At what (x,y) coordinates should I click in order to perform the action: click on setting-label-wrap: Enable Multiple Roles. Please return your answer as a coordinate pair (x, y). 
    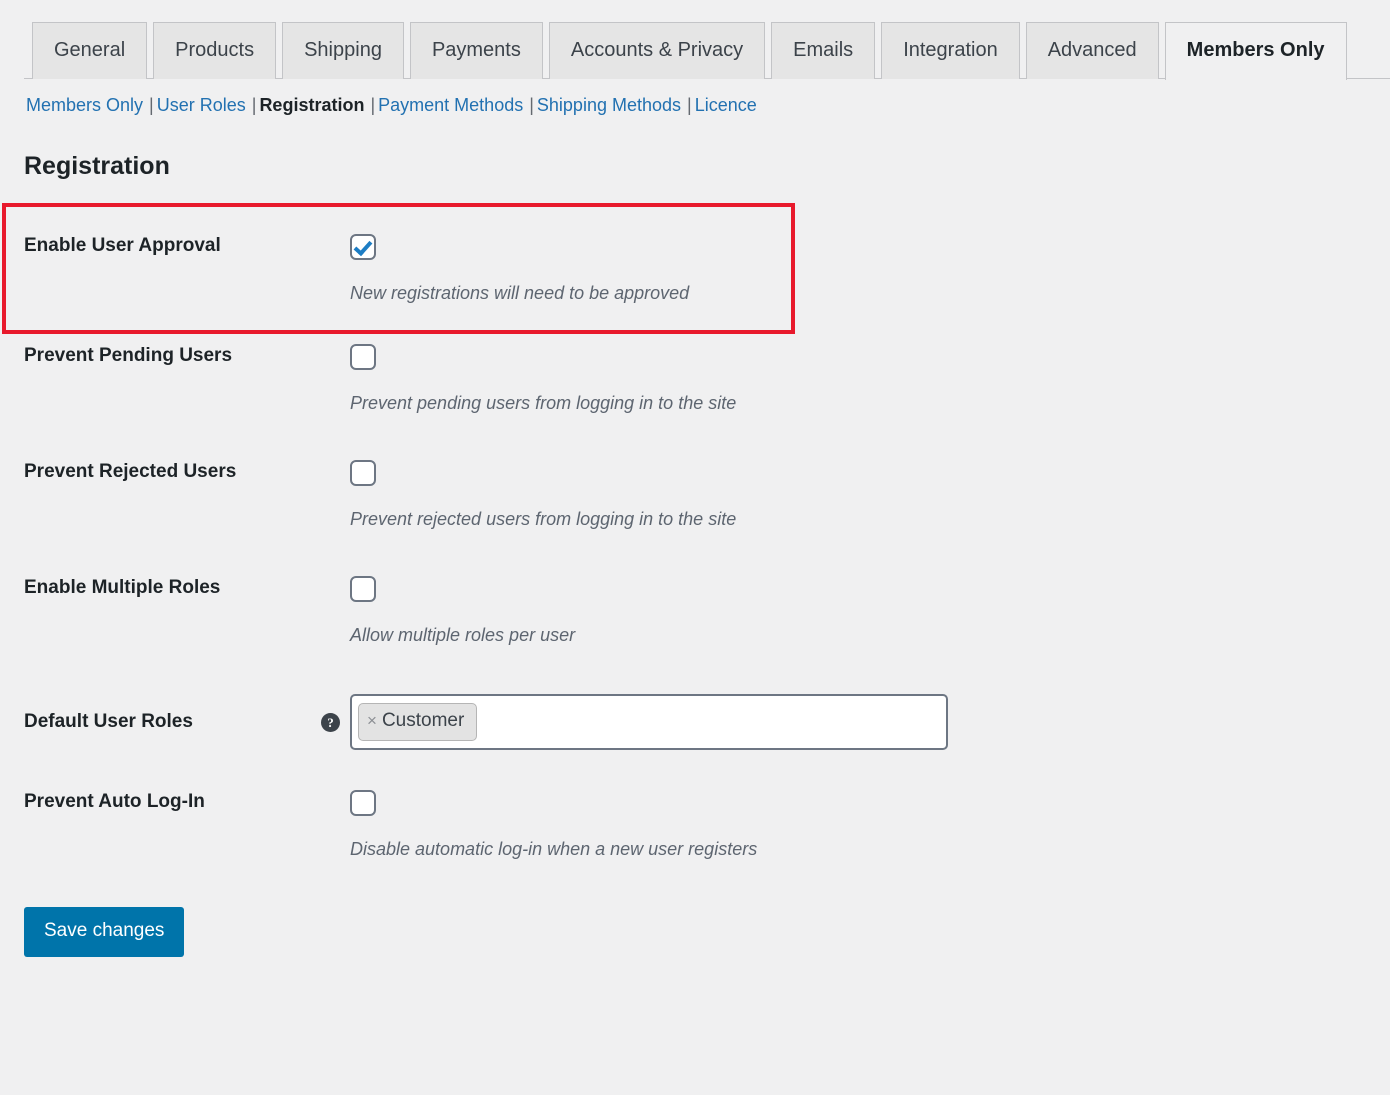
    Looking at the image, I should click on (175, 588).